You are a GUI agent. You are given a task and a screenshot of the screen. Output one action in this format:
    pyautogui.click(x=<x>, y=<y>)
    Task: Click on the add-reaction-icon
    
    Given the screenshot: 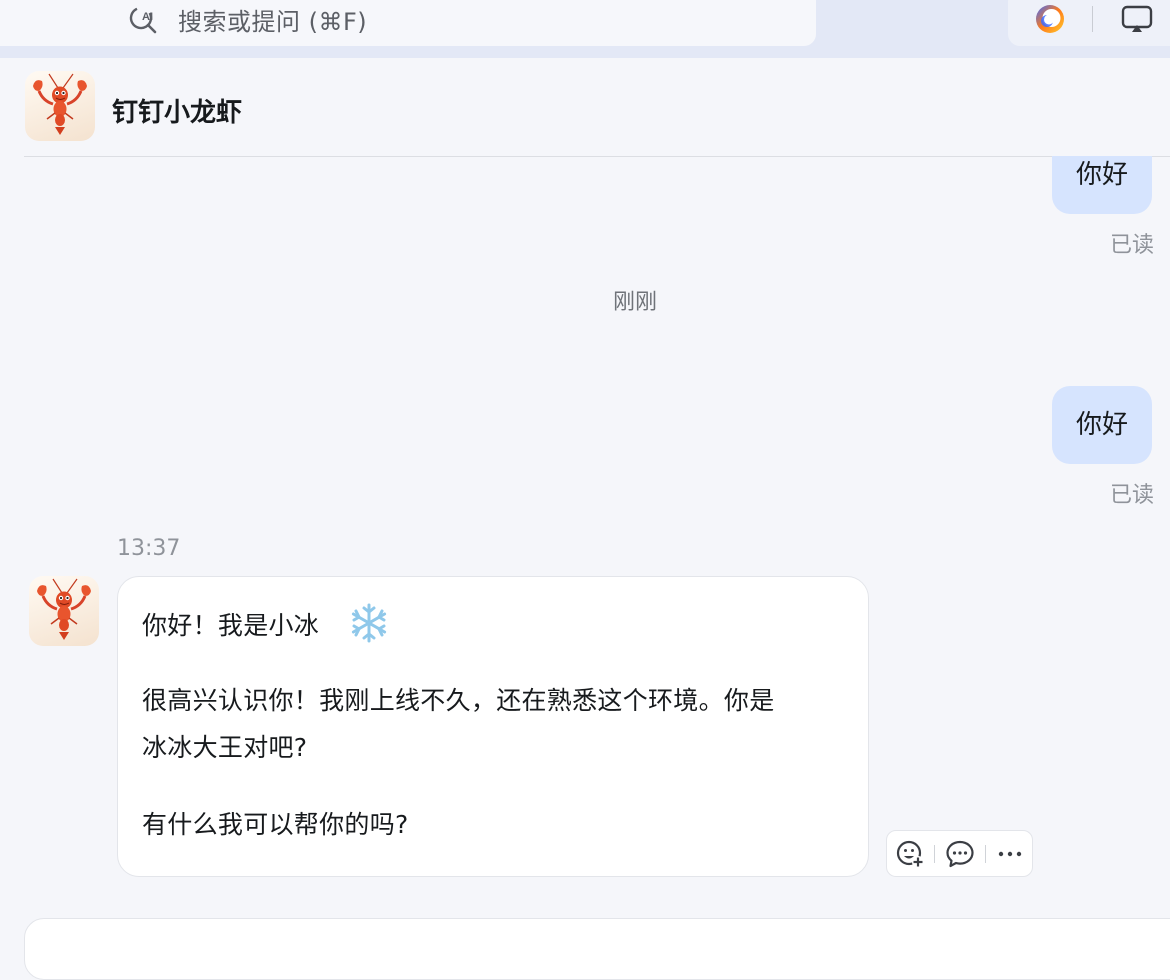 What is the action you would take?
    pyautogui.click(x=911, y=854)
    